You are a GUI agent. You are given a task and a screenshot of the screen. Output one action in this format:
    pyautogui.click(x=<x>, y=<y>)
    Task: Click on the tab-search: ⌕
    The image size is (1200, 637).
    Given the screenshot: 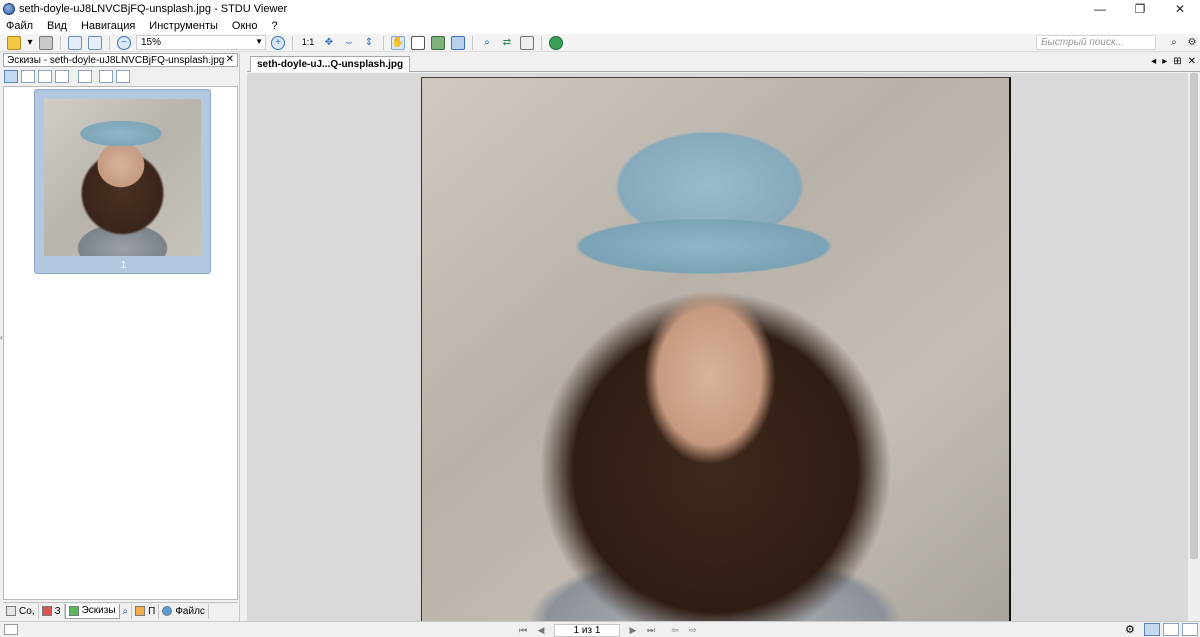 What is the action you would take?
    pyautogui.click(x=126, y=611)
    